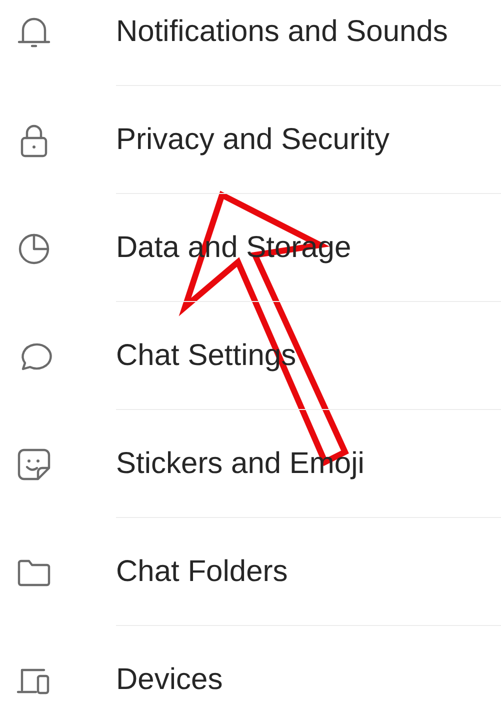 This screenshot has width=501, height=704. Describe the element at coordinates (240, 464) in the screenshot. I see `item-label: Stickers and Emoji` at that location.